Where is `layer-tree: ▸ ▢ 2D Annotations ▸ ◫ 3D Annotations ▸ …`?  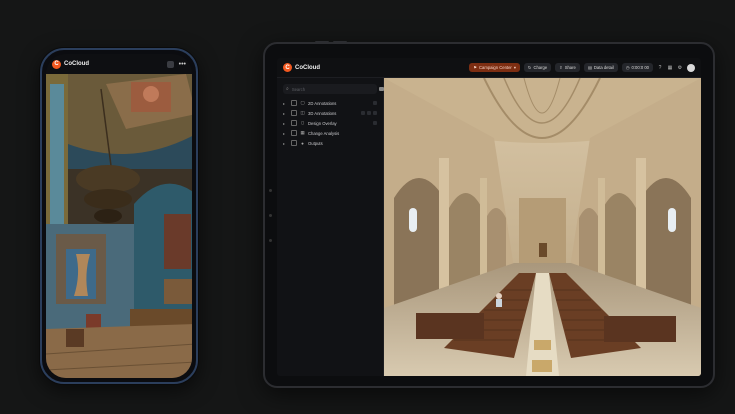 layer-tree: ▸ ▢ 2D Annotations ▸ ◫ 3D Annotations ▸ … is located at coordinates (330, 123).